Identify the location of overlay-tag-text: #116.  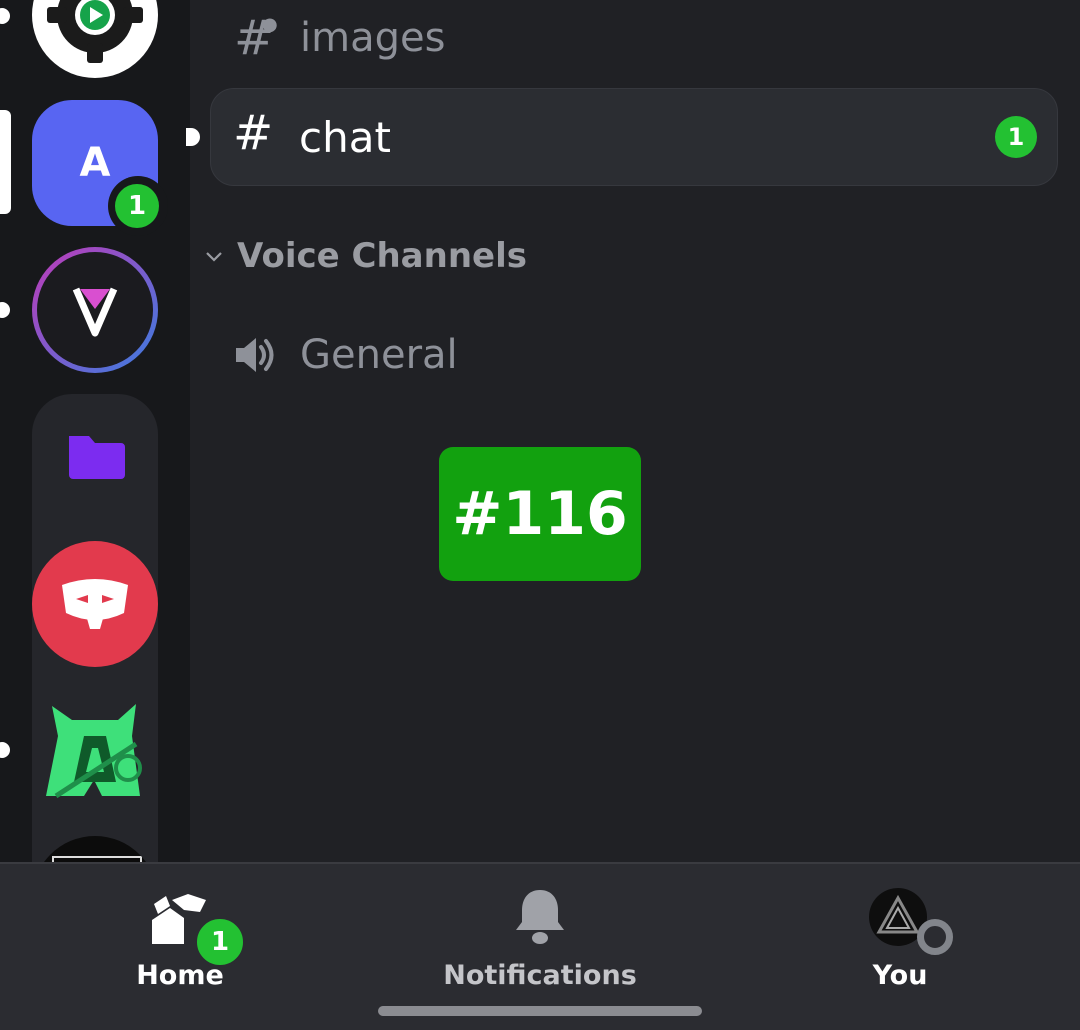
(540, 514).